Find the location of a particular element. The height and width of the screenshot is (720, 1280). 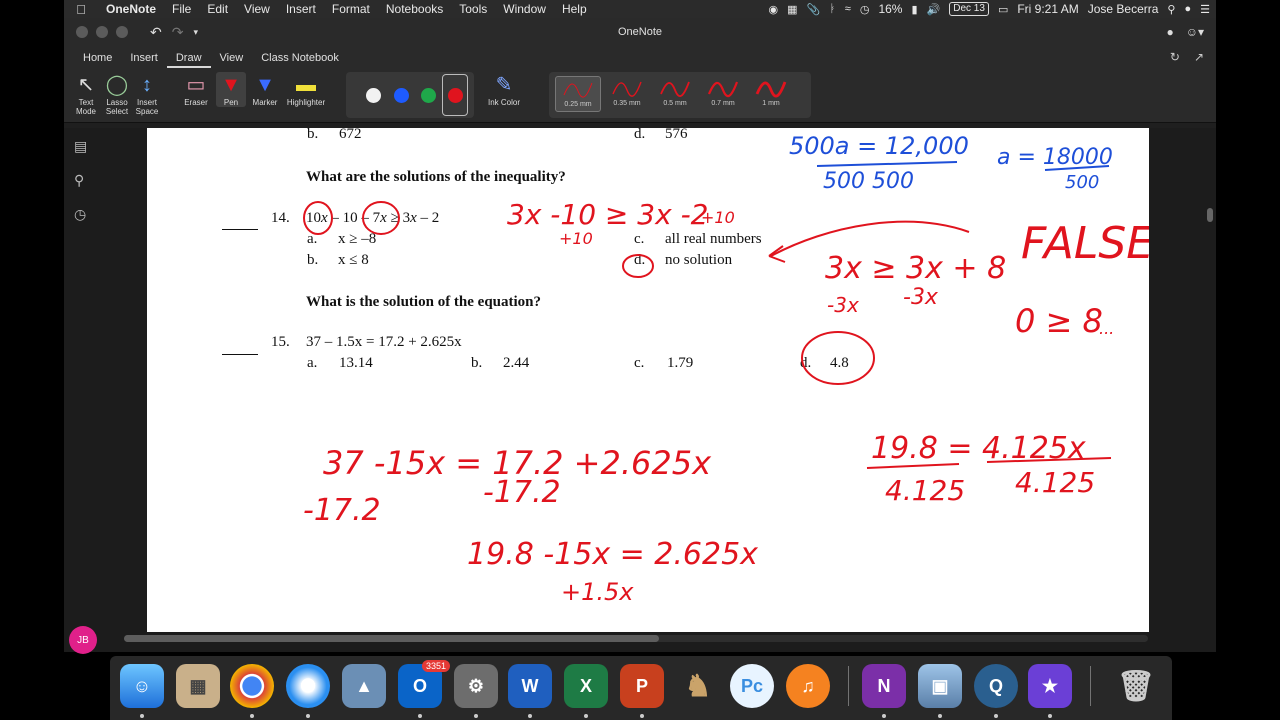

lasso-select-label: Lasso Select is located at coordinates (117, 107).